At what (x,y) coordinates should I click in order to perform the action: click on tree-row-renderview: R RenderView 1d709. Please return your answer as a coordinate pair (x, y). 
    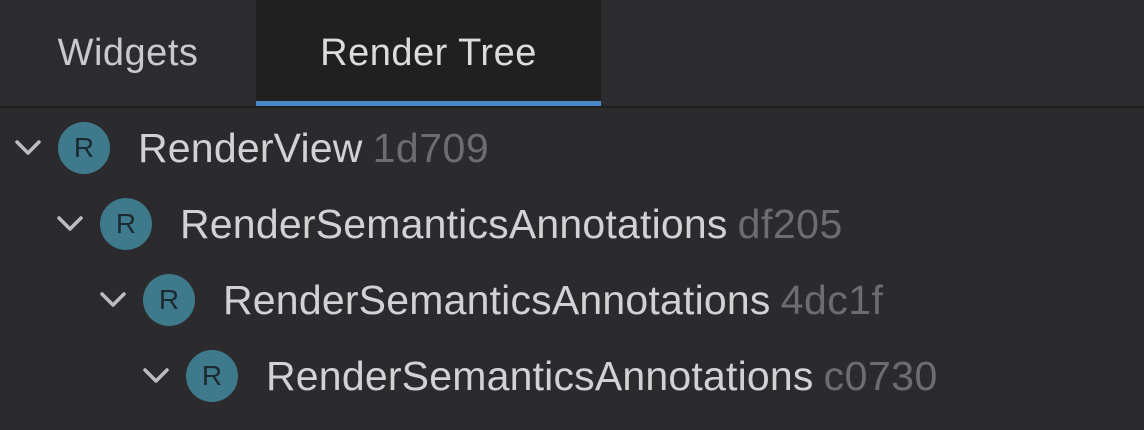
    Looking at the image, I should click on (249, 148).